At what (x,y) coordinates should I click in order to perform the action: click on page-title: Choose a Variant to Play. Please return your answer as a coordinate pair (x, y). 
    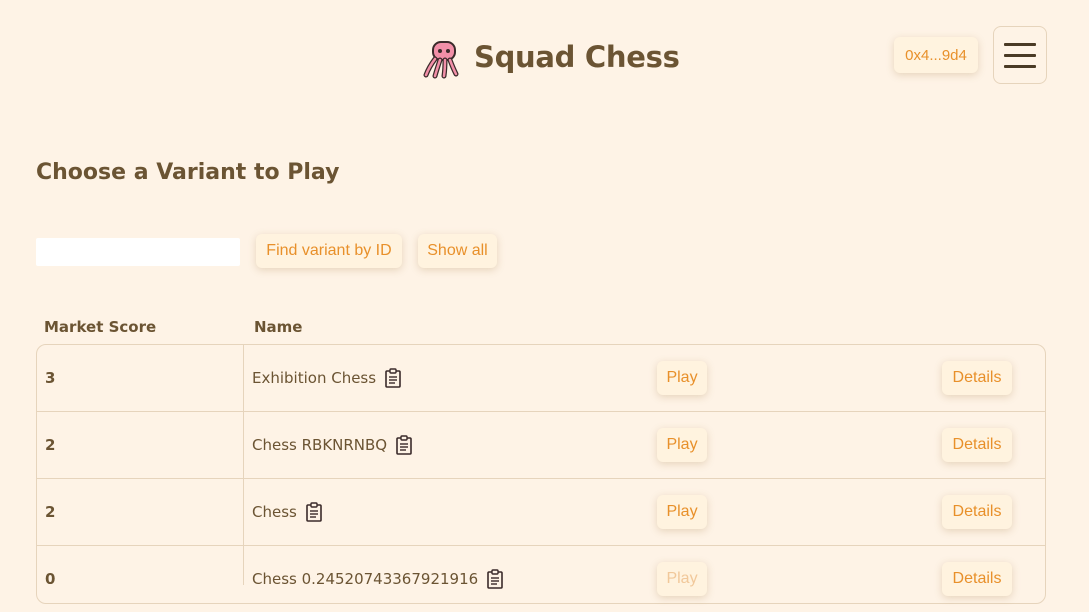
    Looking at the image, I should click on (188, 172).